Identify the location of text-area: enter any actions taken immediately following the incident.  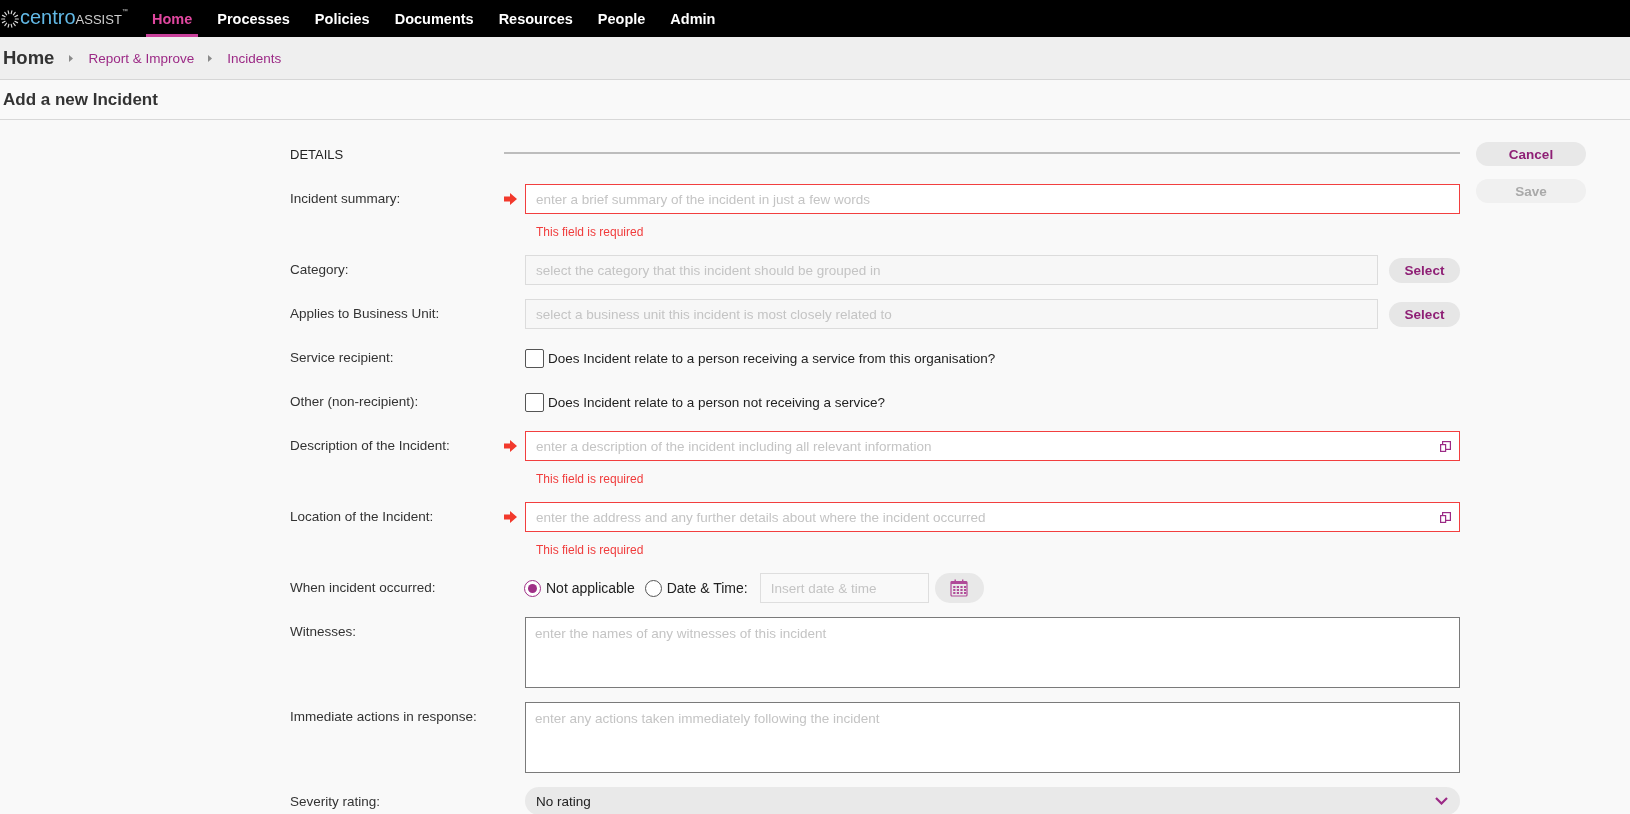
(992, 737).